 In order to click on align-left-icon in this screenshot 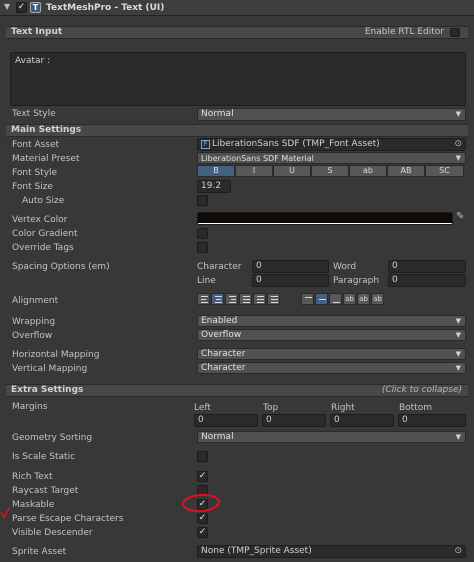, I will do `click(203, 299)`.